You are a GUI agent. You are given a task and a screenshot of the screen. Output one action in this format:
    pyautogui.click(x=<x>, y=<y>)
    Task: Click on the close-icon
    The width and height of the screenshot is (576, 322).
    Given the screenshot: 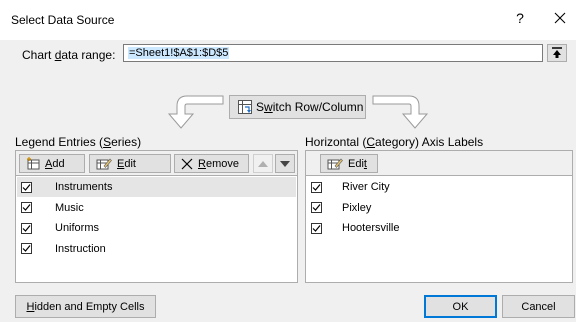 What is the action you would take?
    pyautogui.click(x=560, y=18)
    